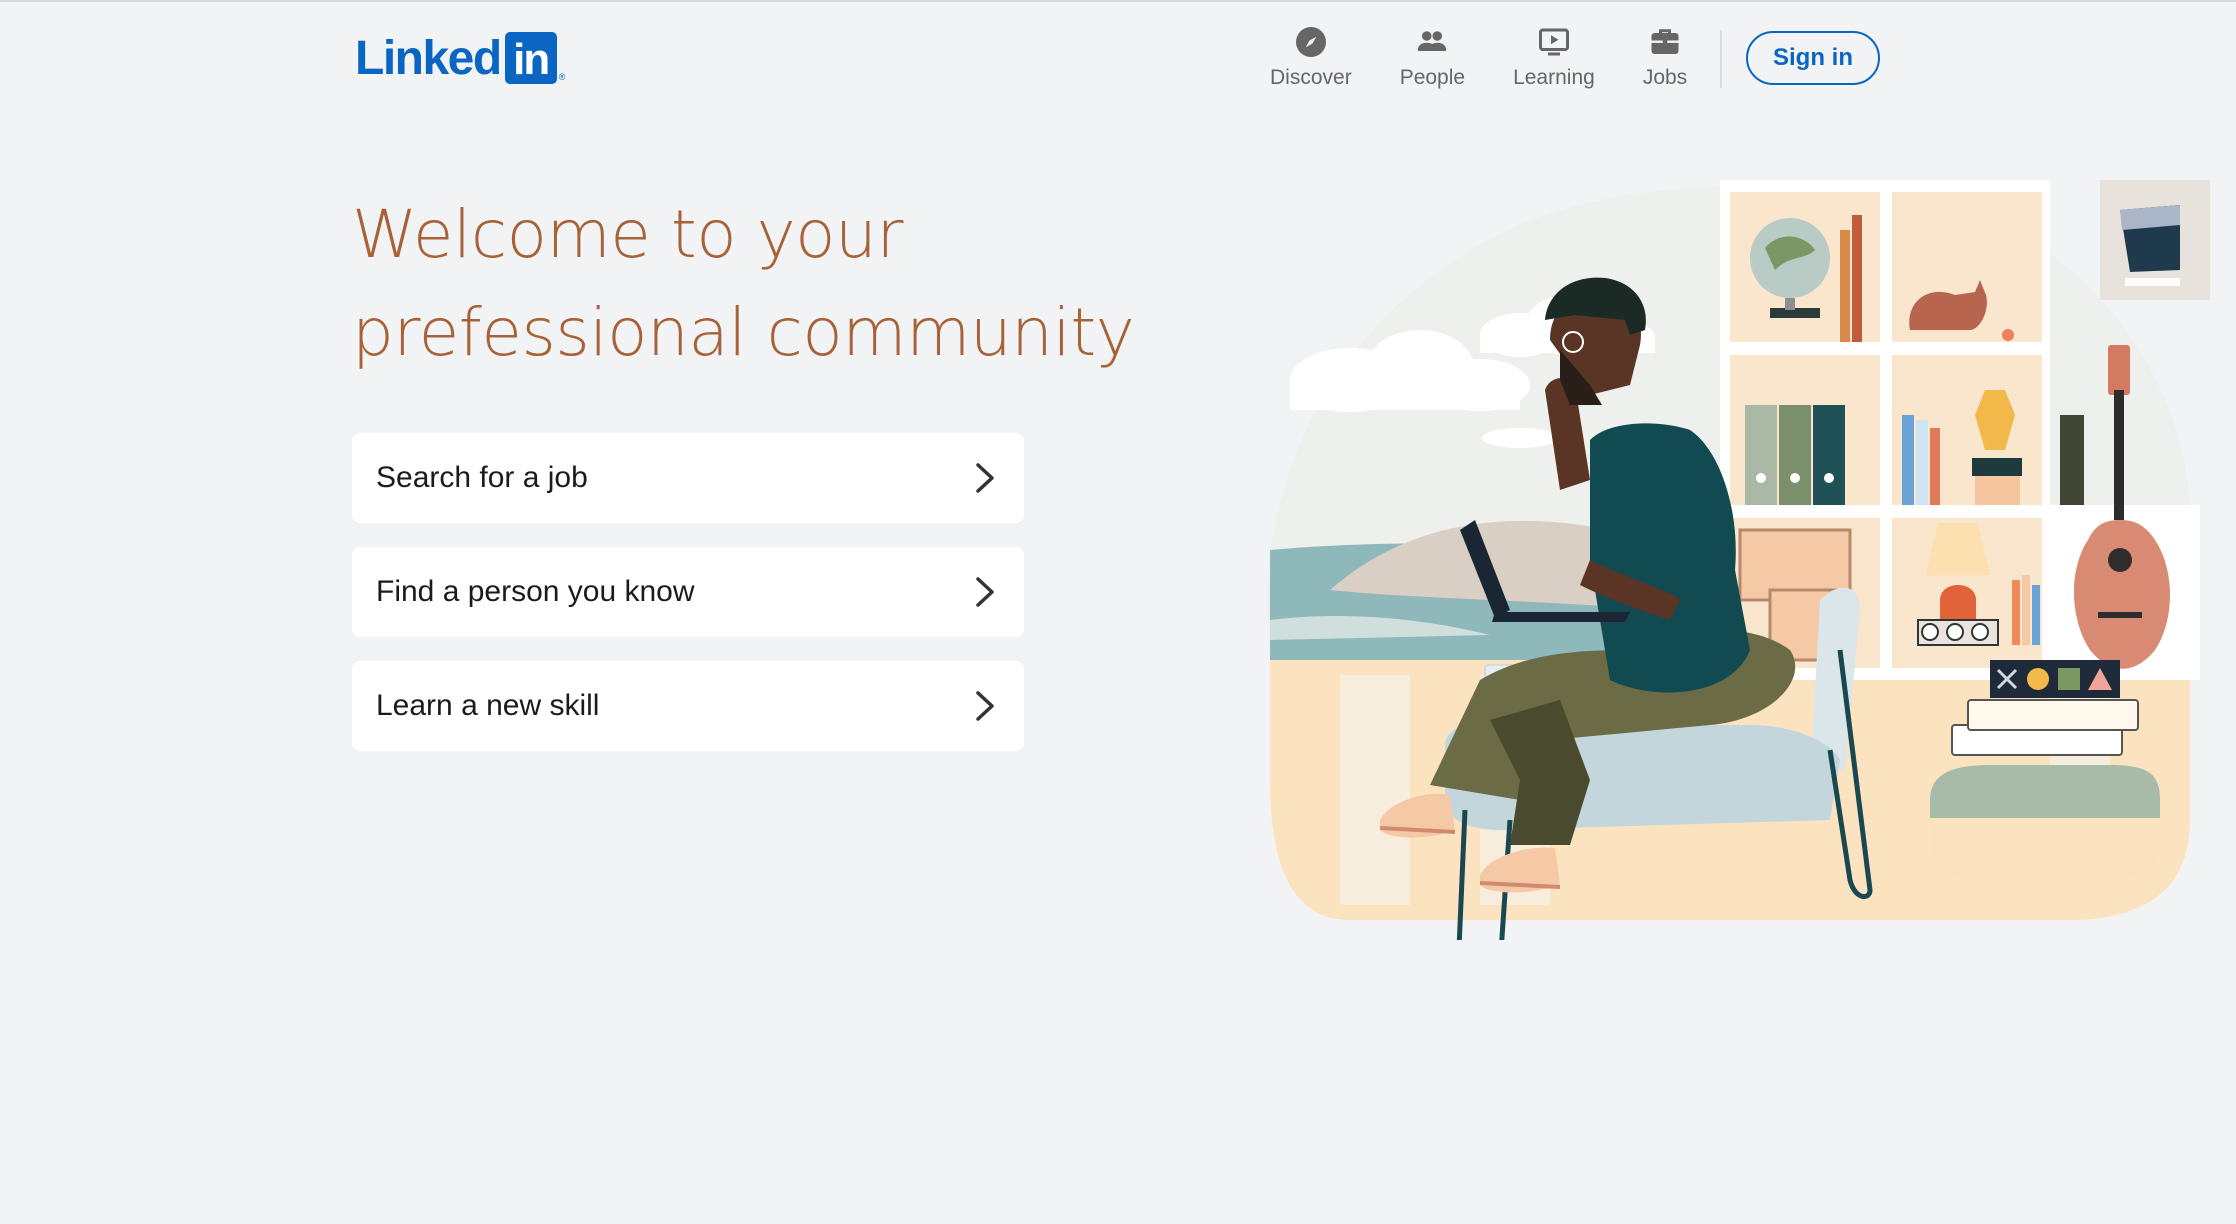 This screenshot has height=1224, width=2236. I want to click on logo-in-box: in, so click(530, 58).